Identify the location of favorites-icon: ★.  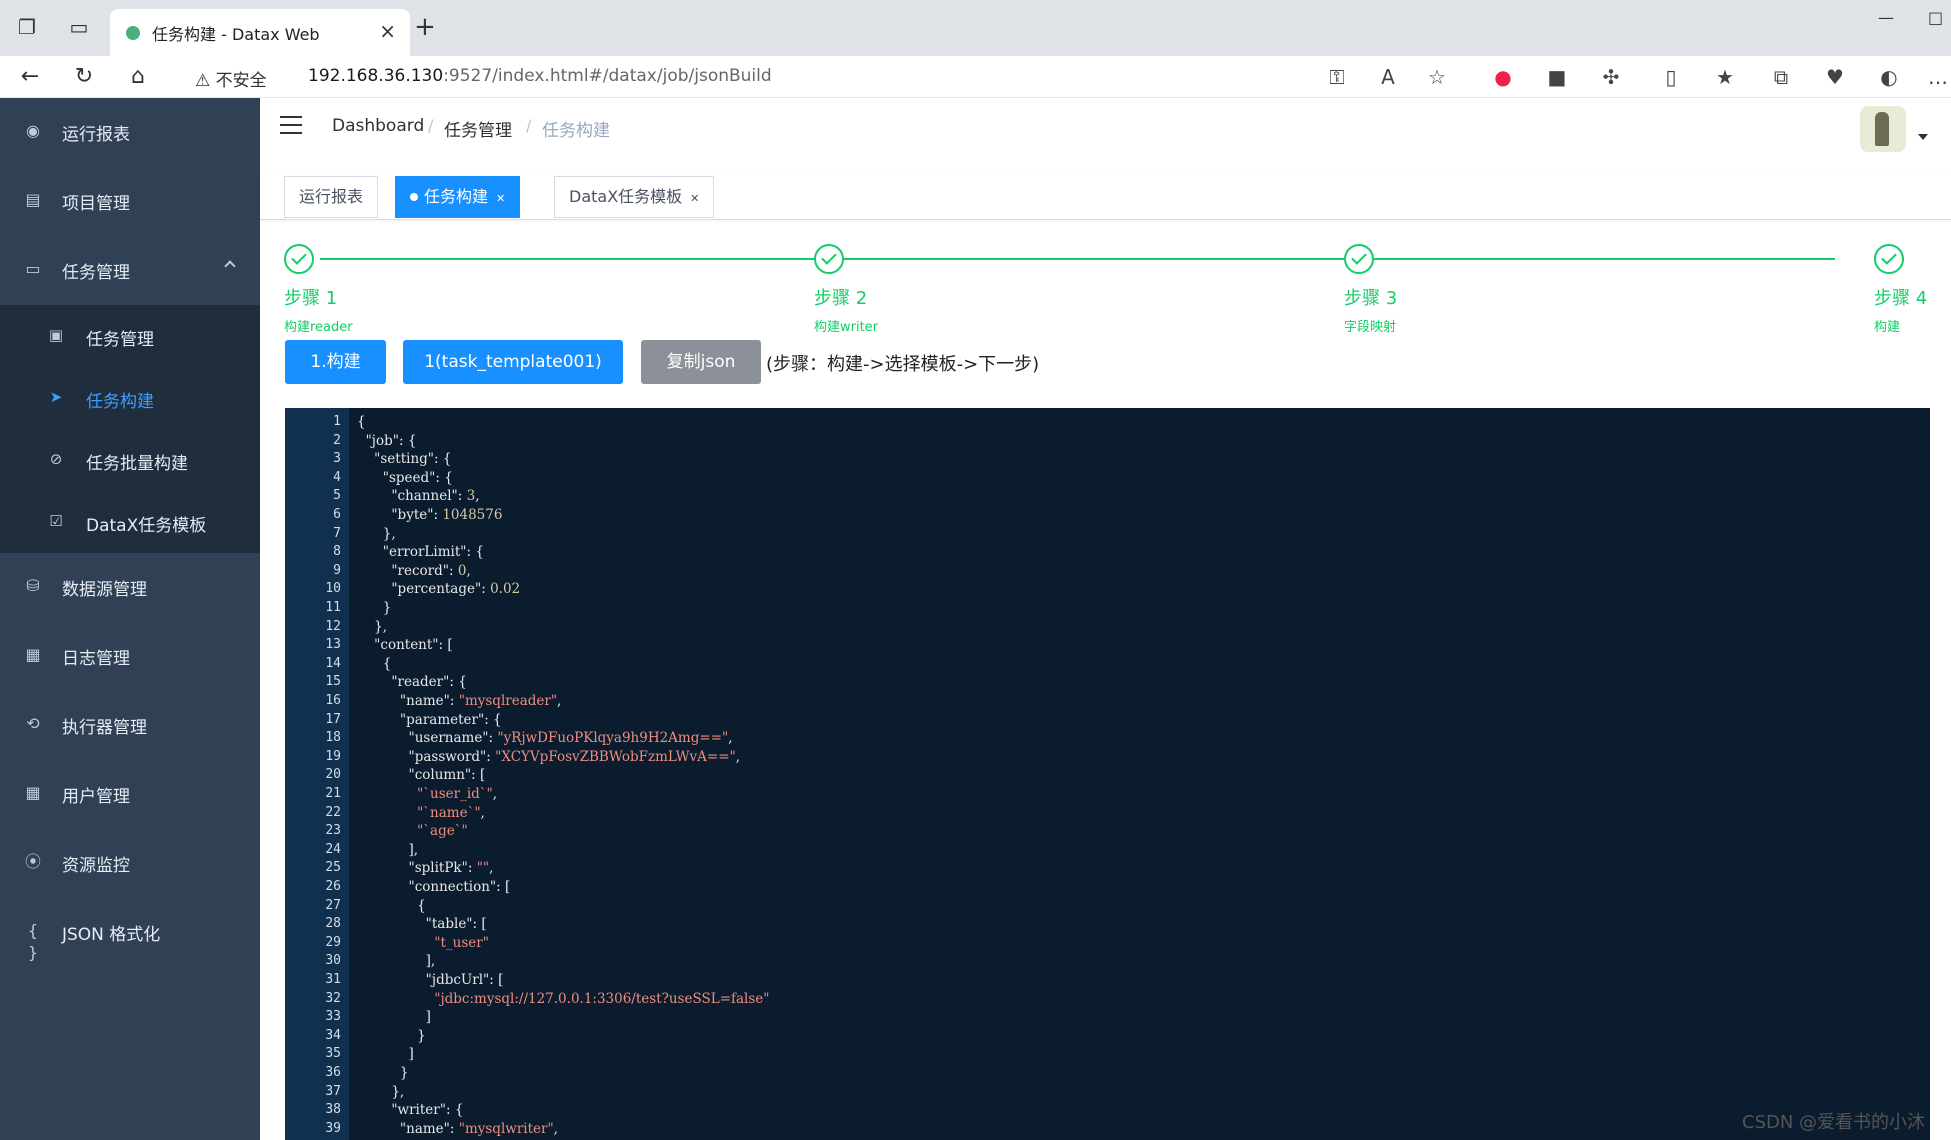
(1725, 77).